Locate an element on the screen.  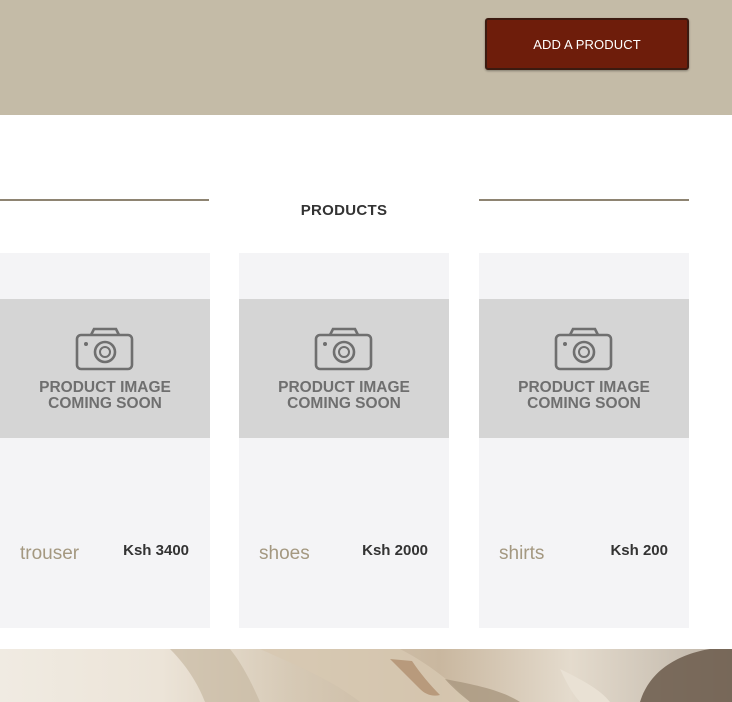
product-name: trouser is located at coordinates (49, 554).